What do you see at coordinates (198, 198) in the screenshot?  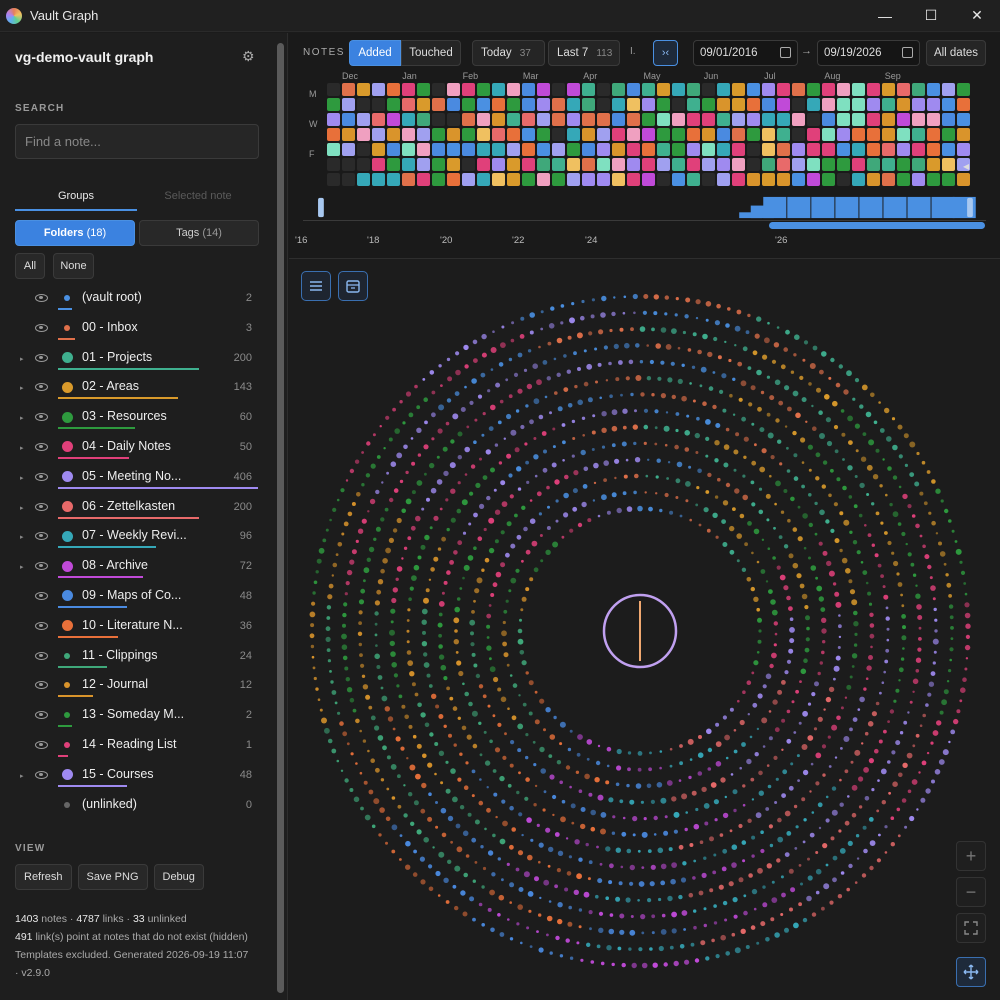 I see `tab-selected-note: Selected note` at bounding box center [198, 198].